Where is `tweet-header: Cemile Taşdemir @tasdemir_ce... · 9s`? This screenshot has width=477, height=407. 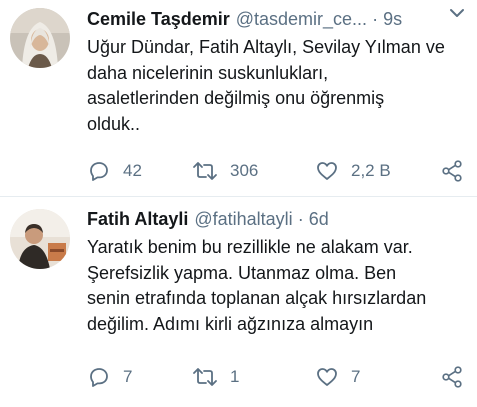 tweet-header: Cemile Taşdemir @tasdemir_ce... · 9s is located at coordinates (275, 19).